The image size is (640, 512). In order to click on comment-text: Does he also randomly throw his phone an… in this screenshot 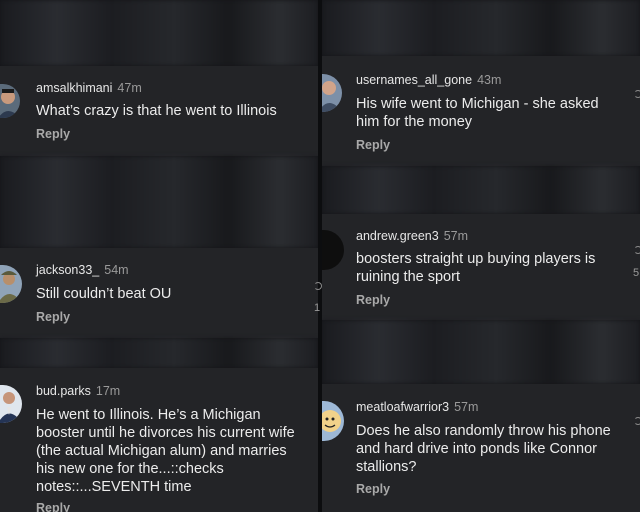, I will do `click(483, 449)`.